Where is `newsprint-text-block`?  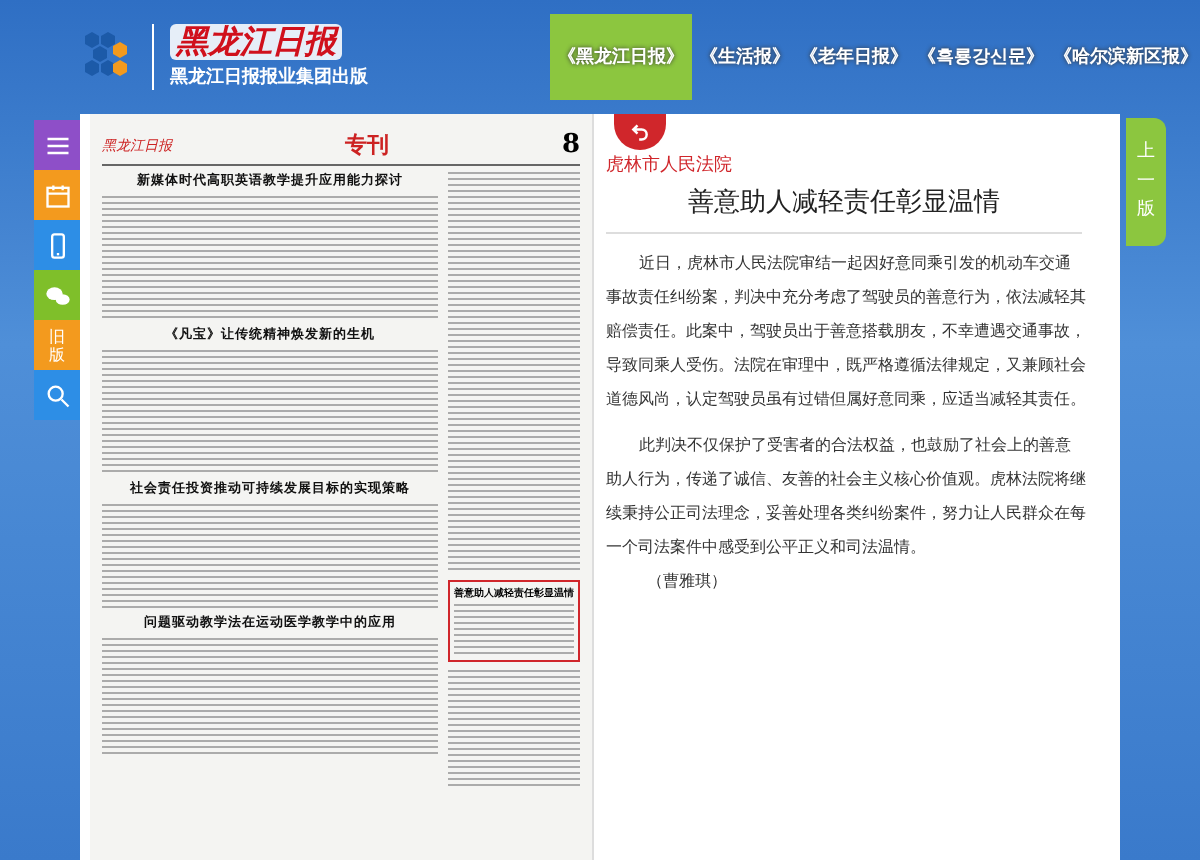
newsprint-text-block is located at coordinates (514, 630).